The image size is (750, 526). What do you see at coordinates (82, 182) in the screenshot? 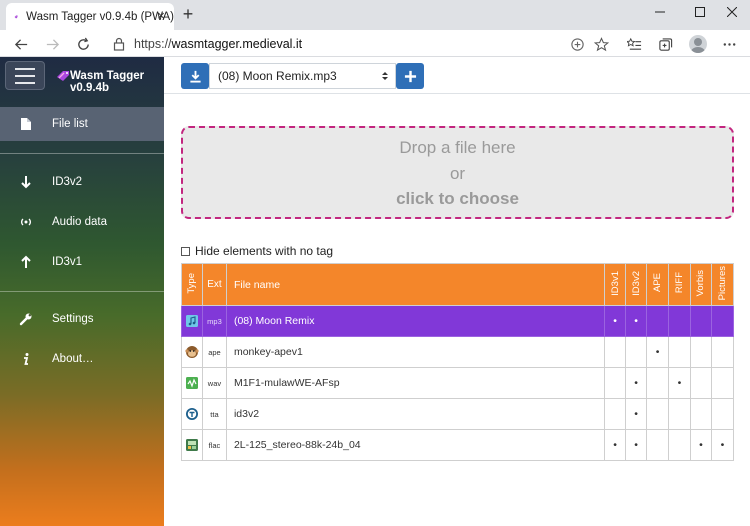
I see `sidebar-item-id3v2: ID3v2` at bounding box center [82, 182].